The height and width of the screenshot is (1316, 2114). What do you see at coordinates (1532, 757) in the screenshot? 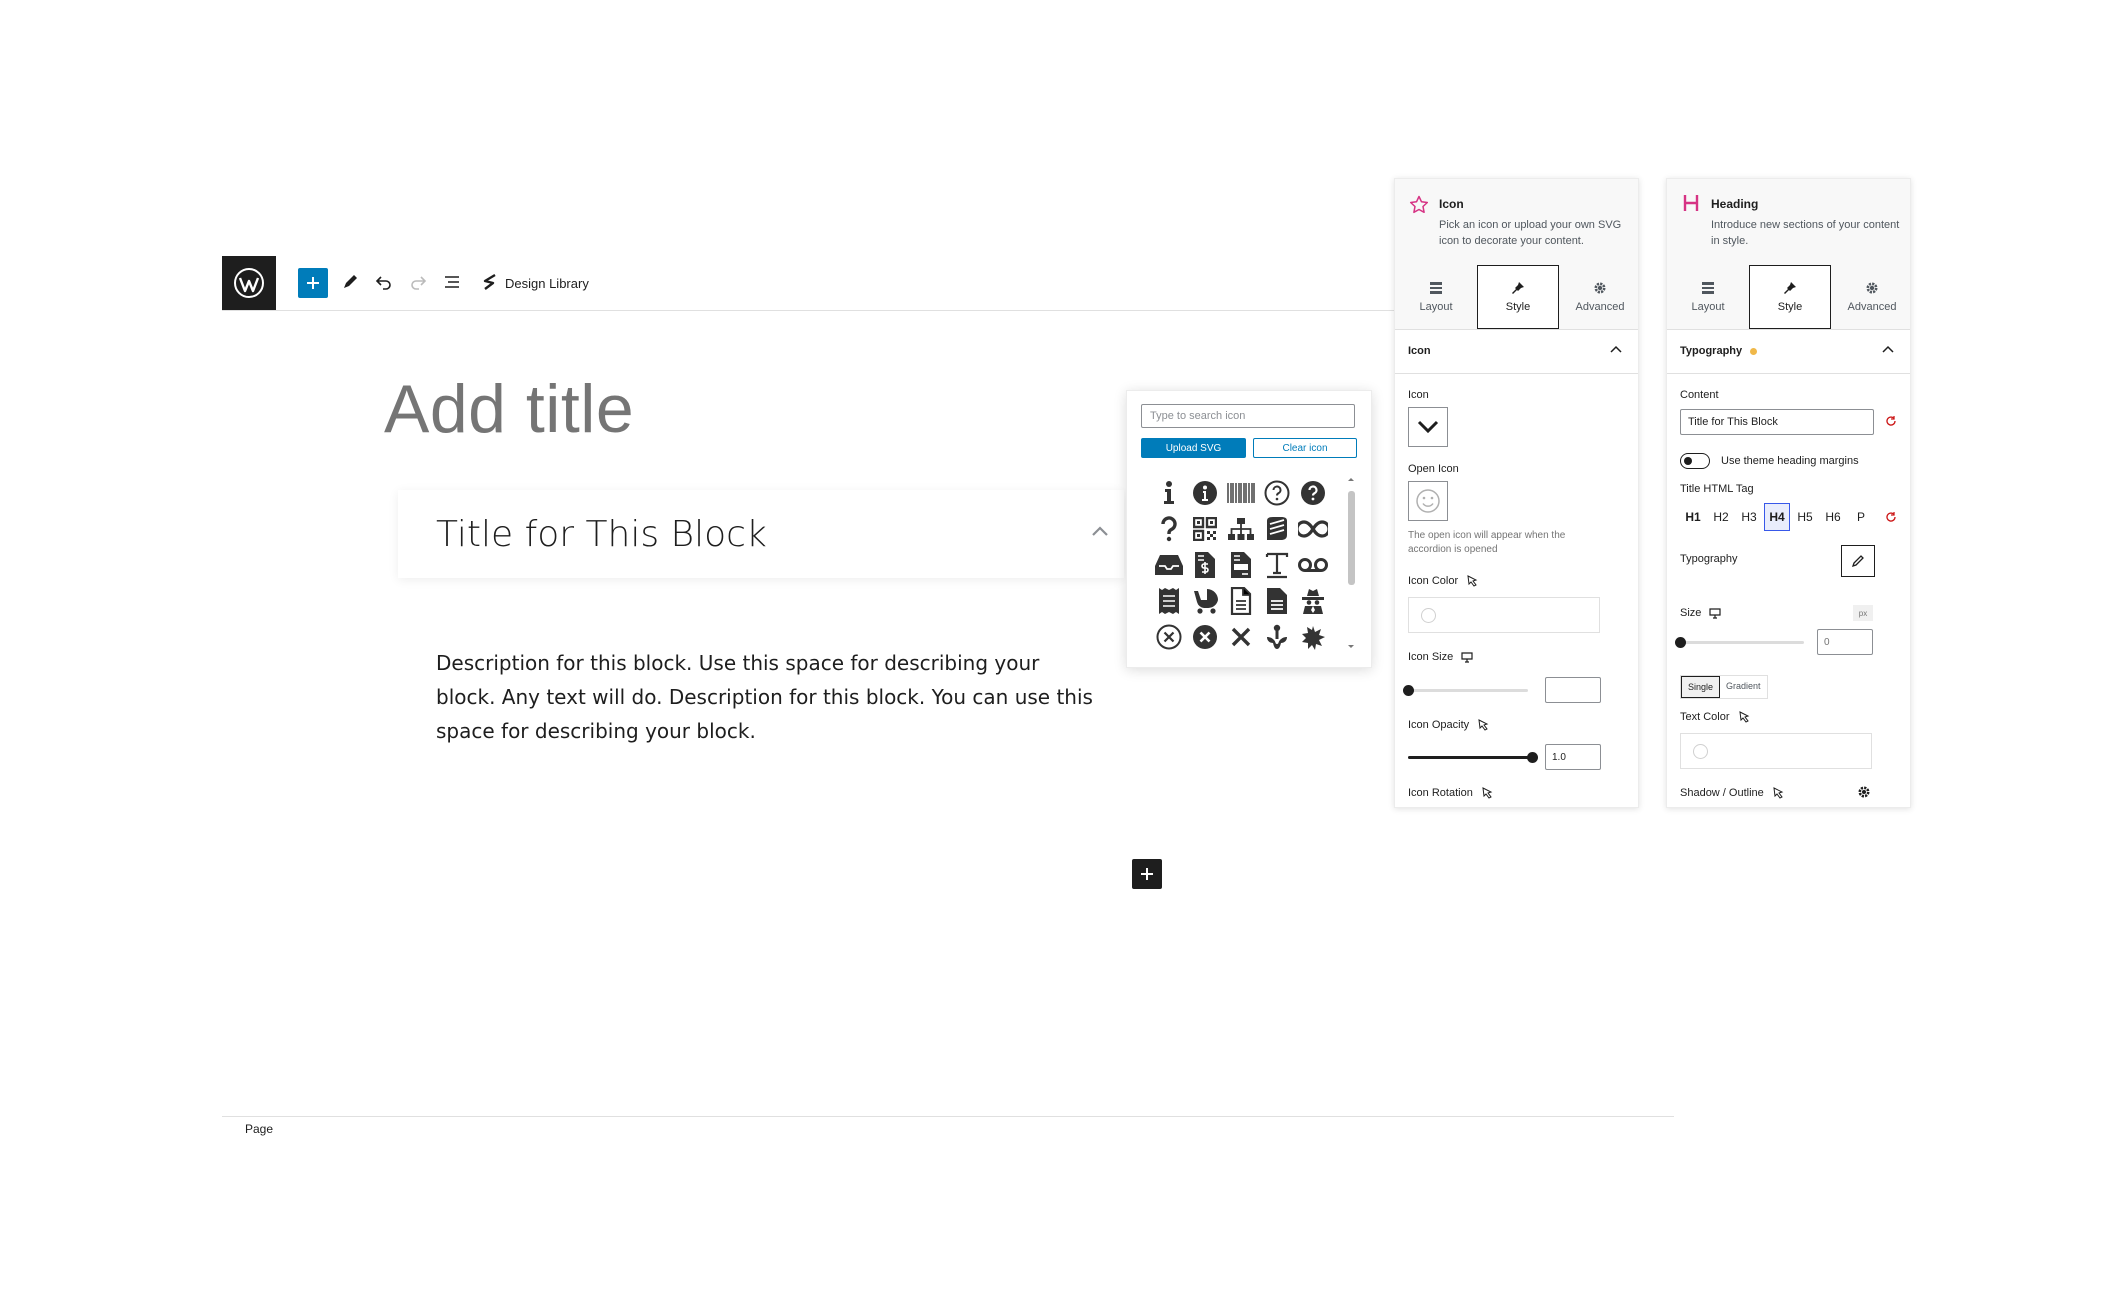
I see `icon-opacity-slider-handle` at bounding box center [1532, 757].